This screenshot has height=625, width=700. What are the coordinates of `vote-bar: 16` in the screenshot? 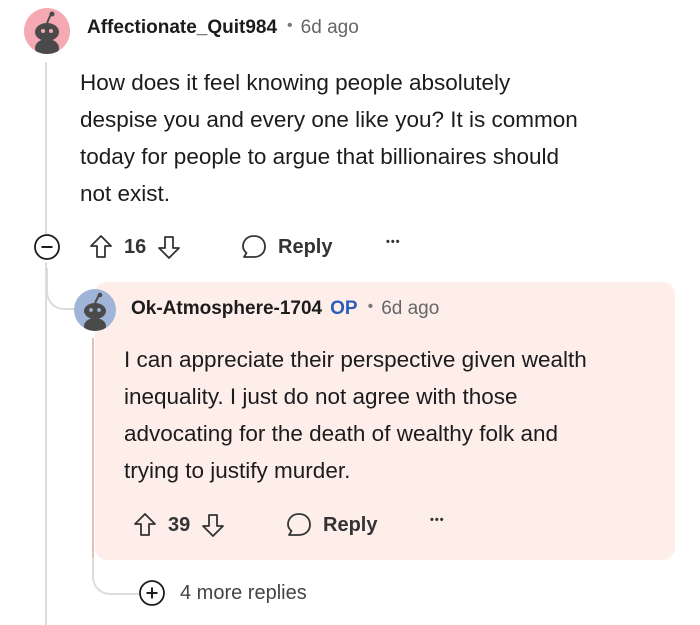 It's located at (135, 247).